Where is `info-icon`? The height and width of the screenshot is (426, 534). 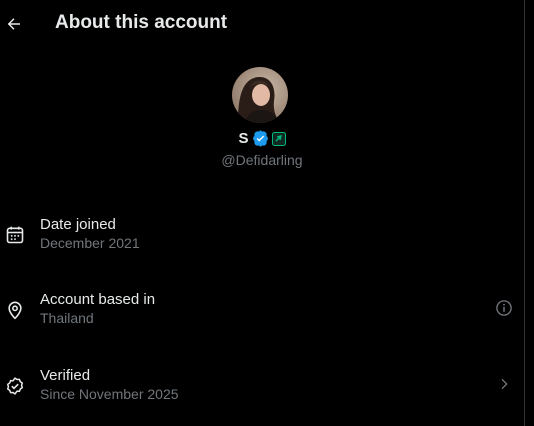
info-icon is located at coordinates (504, 308).